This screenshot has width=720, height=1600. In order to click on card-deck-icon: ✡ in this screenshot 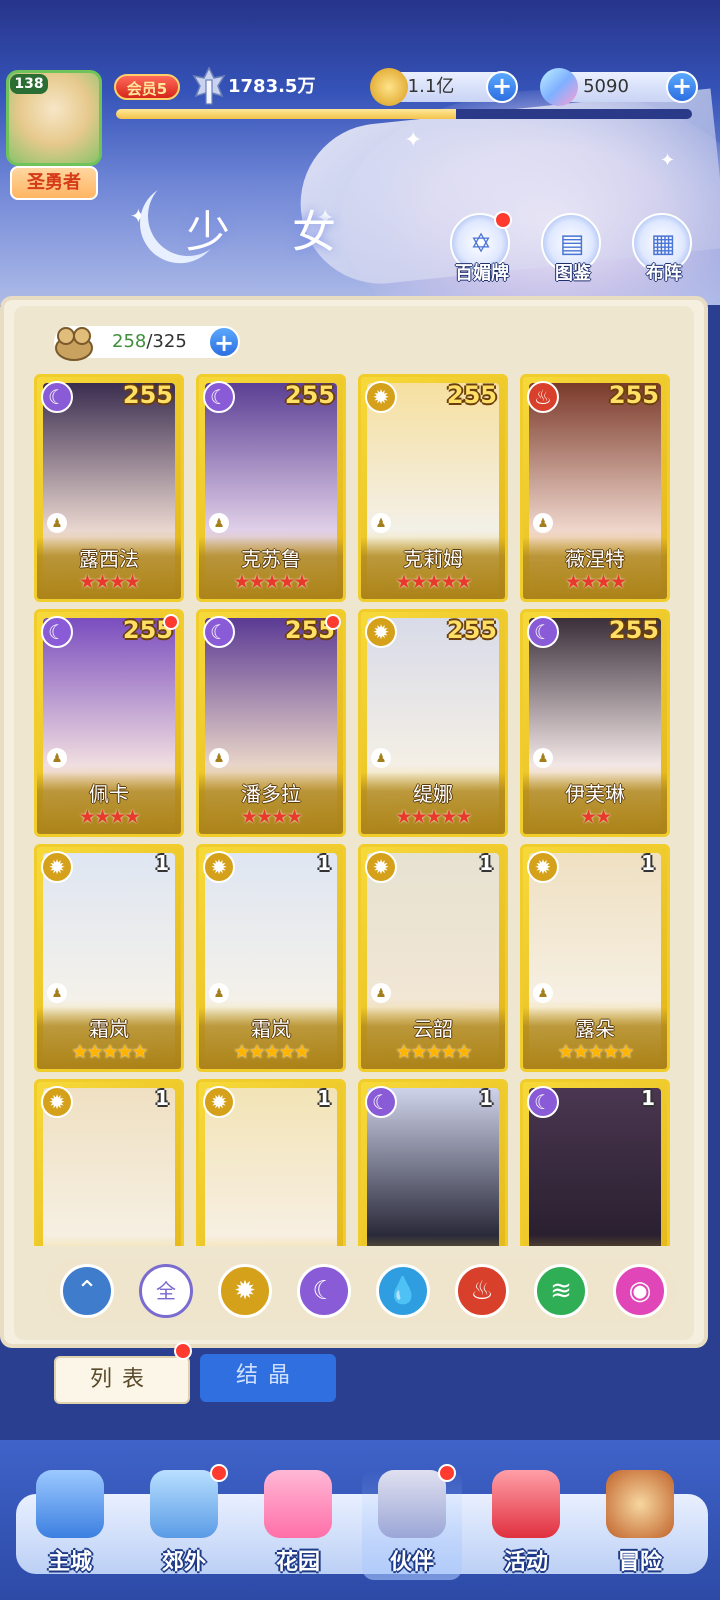, I will do `click(481, 244)`.